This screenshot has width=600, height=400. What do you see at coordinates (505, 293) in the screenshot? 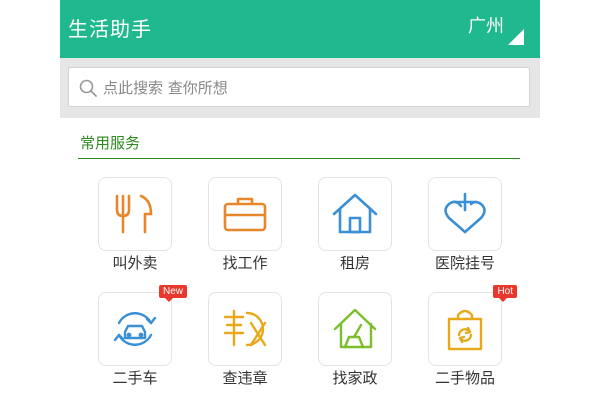
I see `hot-badge: Hot` at bounding box center [505, 293].